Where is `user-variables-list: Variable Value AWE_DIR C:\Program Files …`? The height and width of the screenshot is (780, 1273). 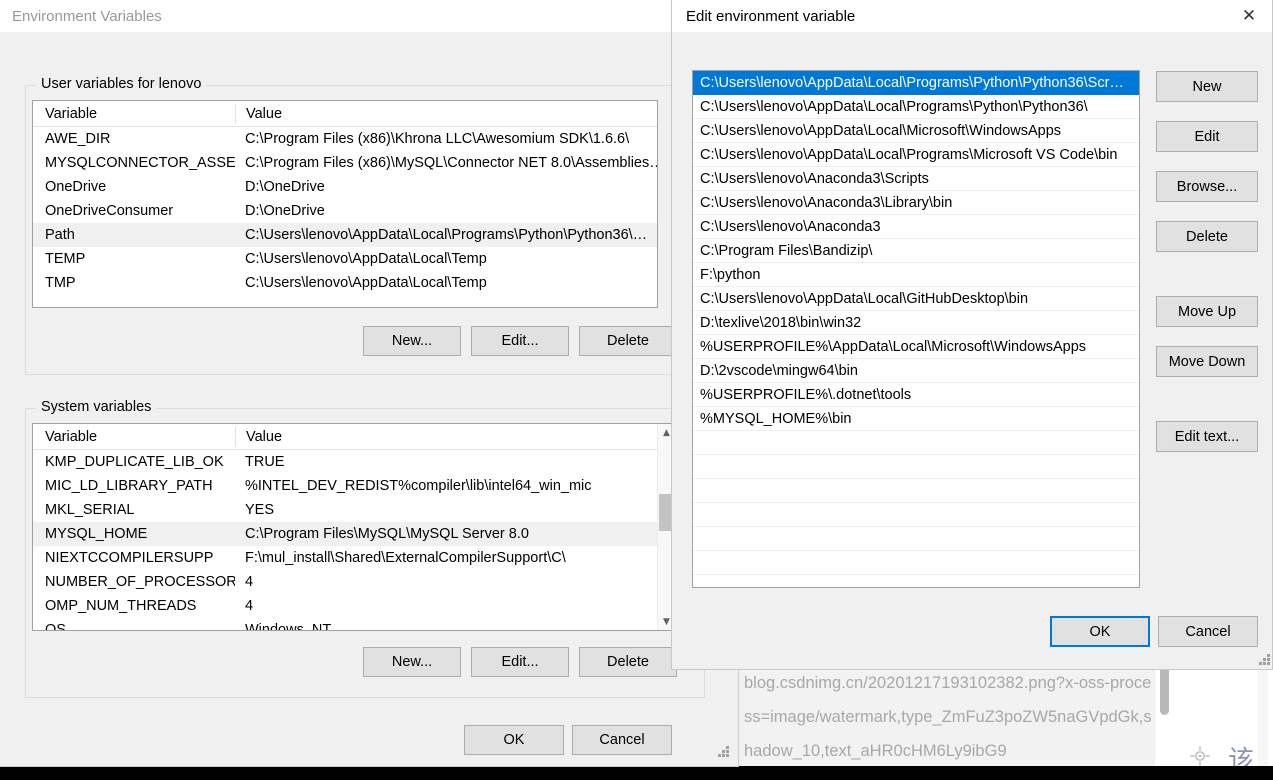
user-variables-list: Variable Value AWE_DIR C:\Program Files … is located at coordinates (345, 204).